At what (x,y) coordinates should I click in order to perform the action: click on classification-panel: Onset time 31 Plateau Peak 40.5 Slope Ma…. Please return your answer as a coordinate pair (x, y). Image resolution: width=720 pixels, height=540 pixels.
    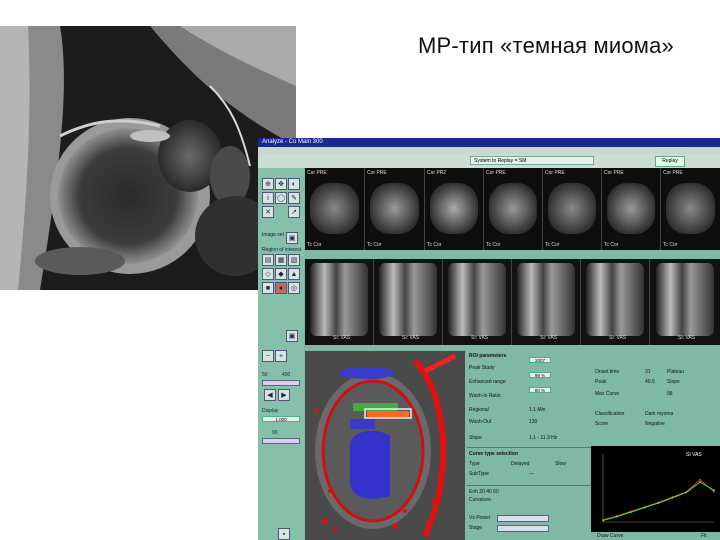
    Looking at the image, I should click on (655, 398).